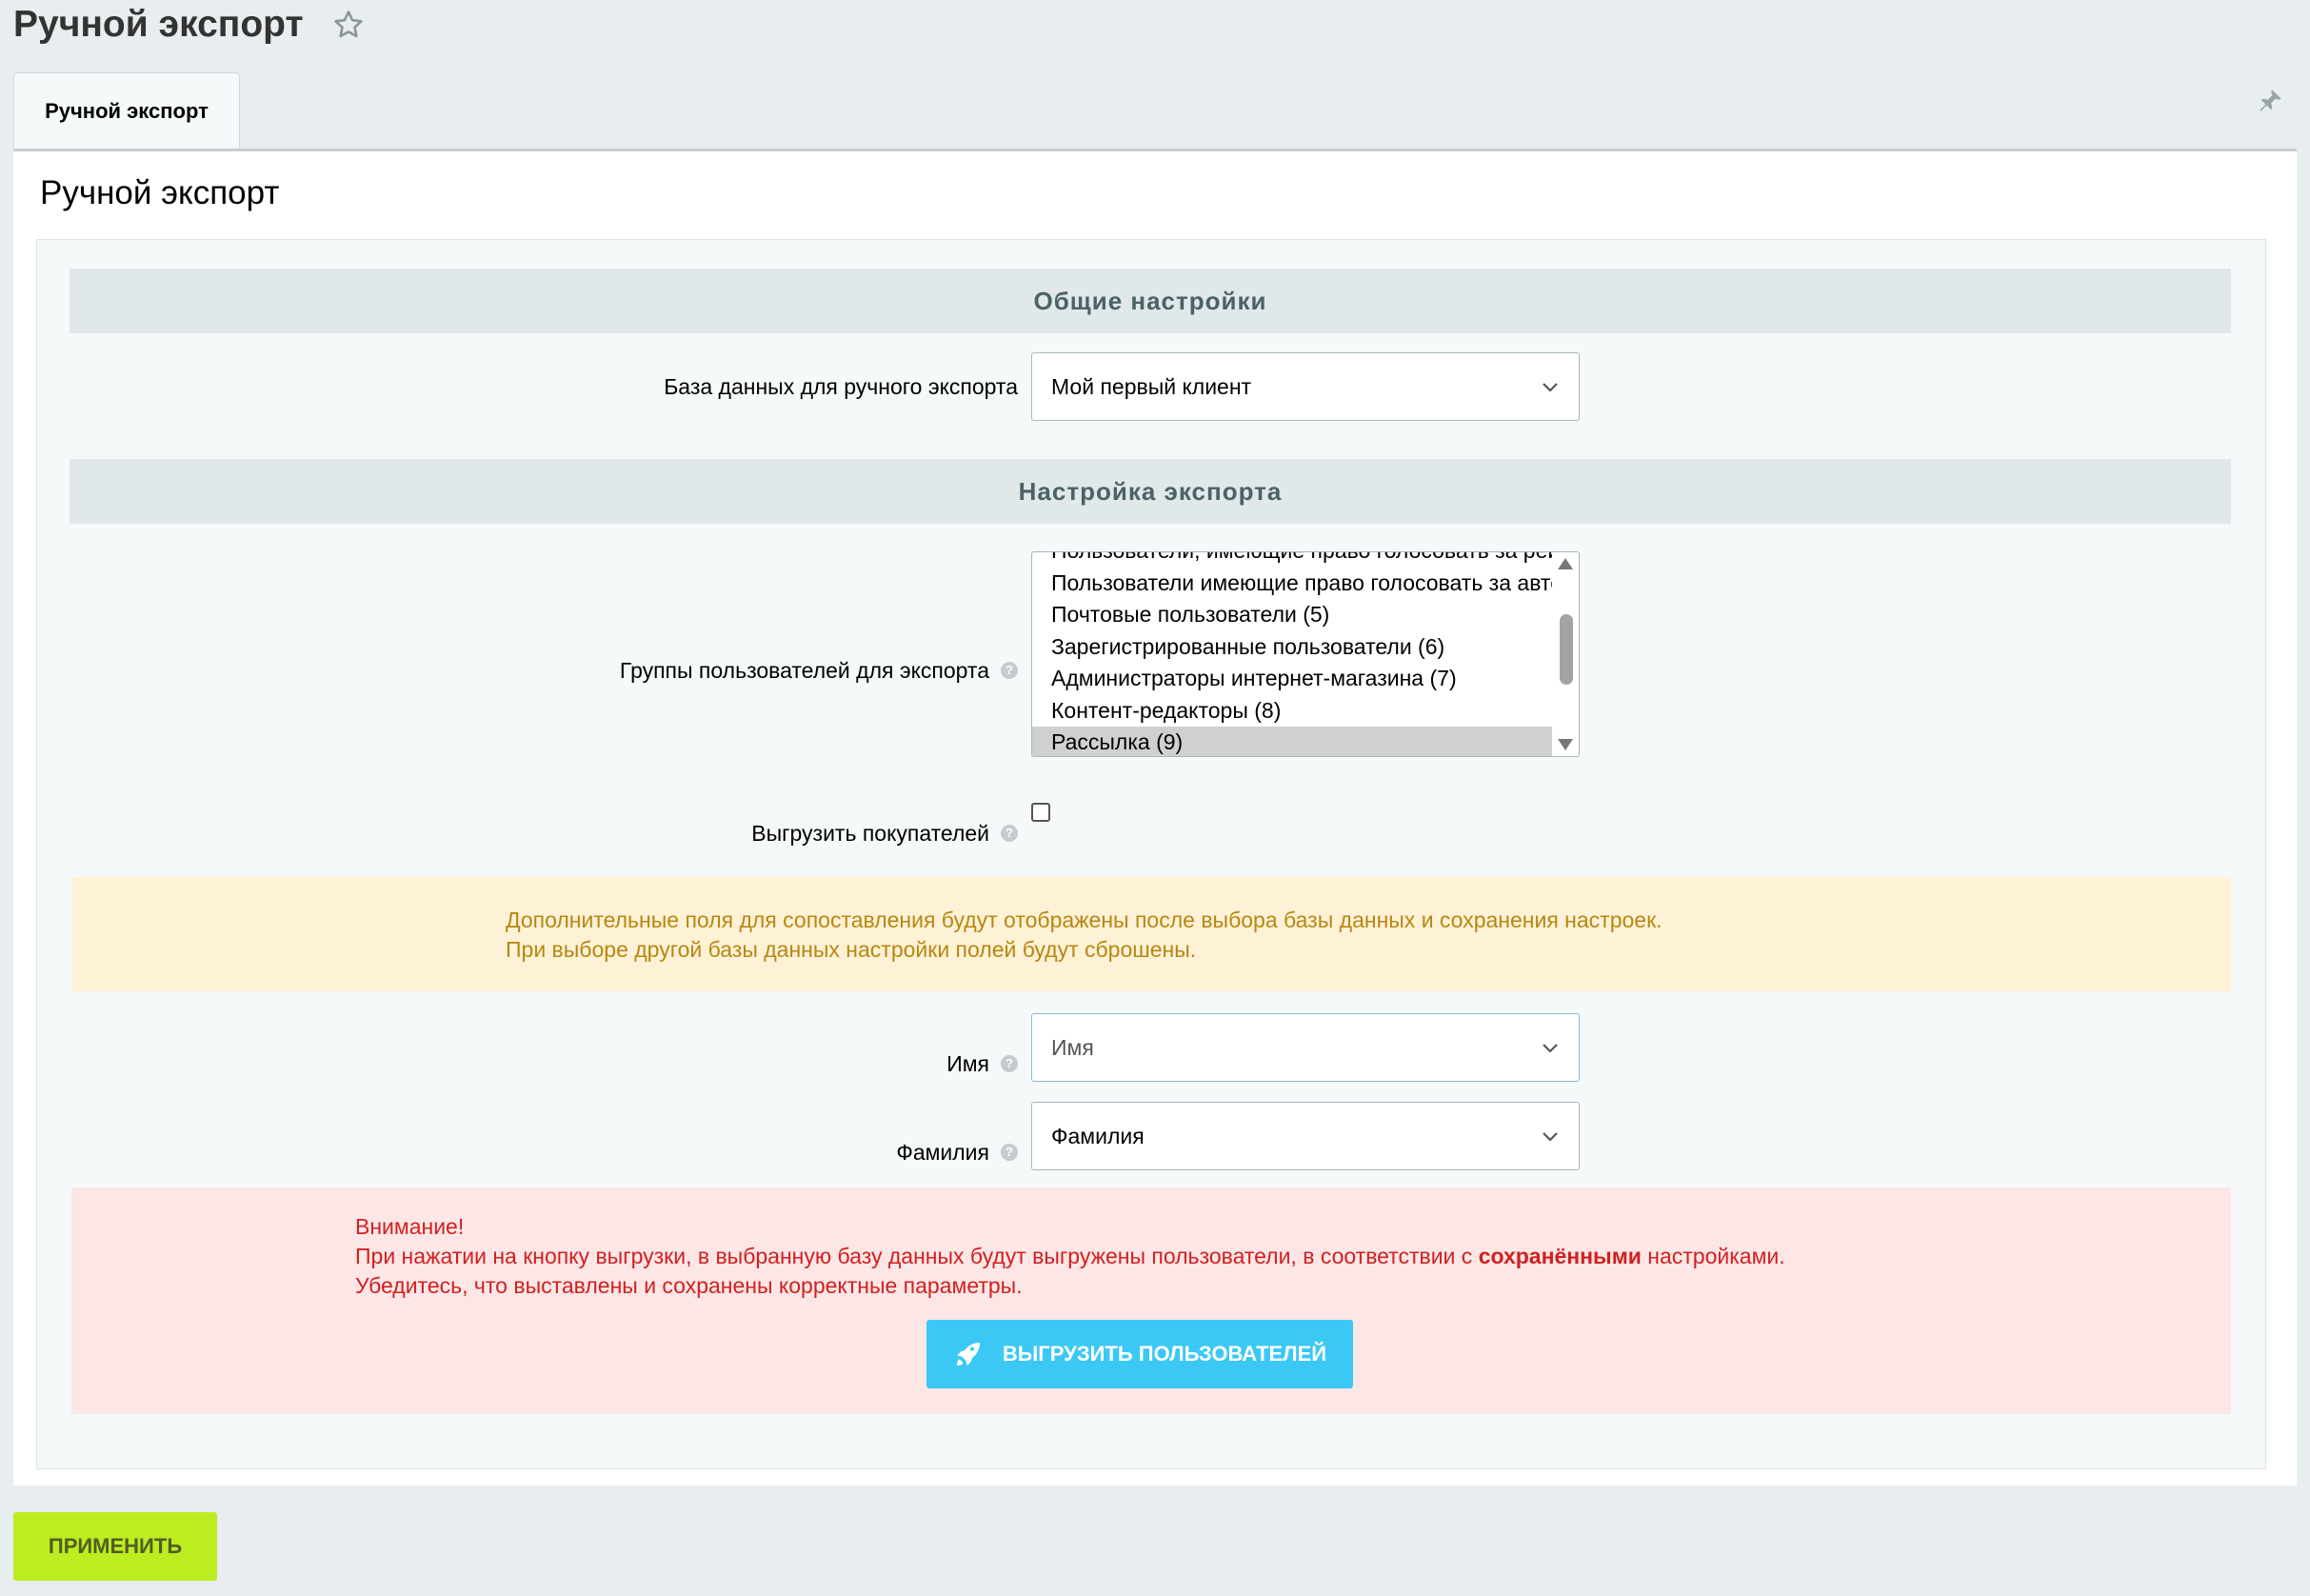 This screenshot has width=2310, height=1596. What do you see at coordinates (1072, 1047) in the screenshot?
I see `first-name-select-value: Имя` at bounding box center [1072, 1047].